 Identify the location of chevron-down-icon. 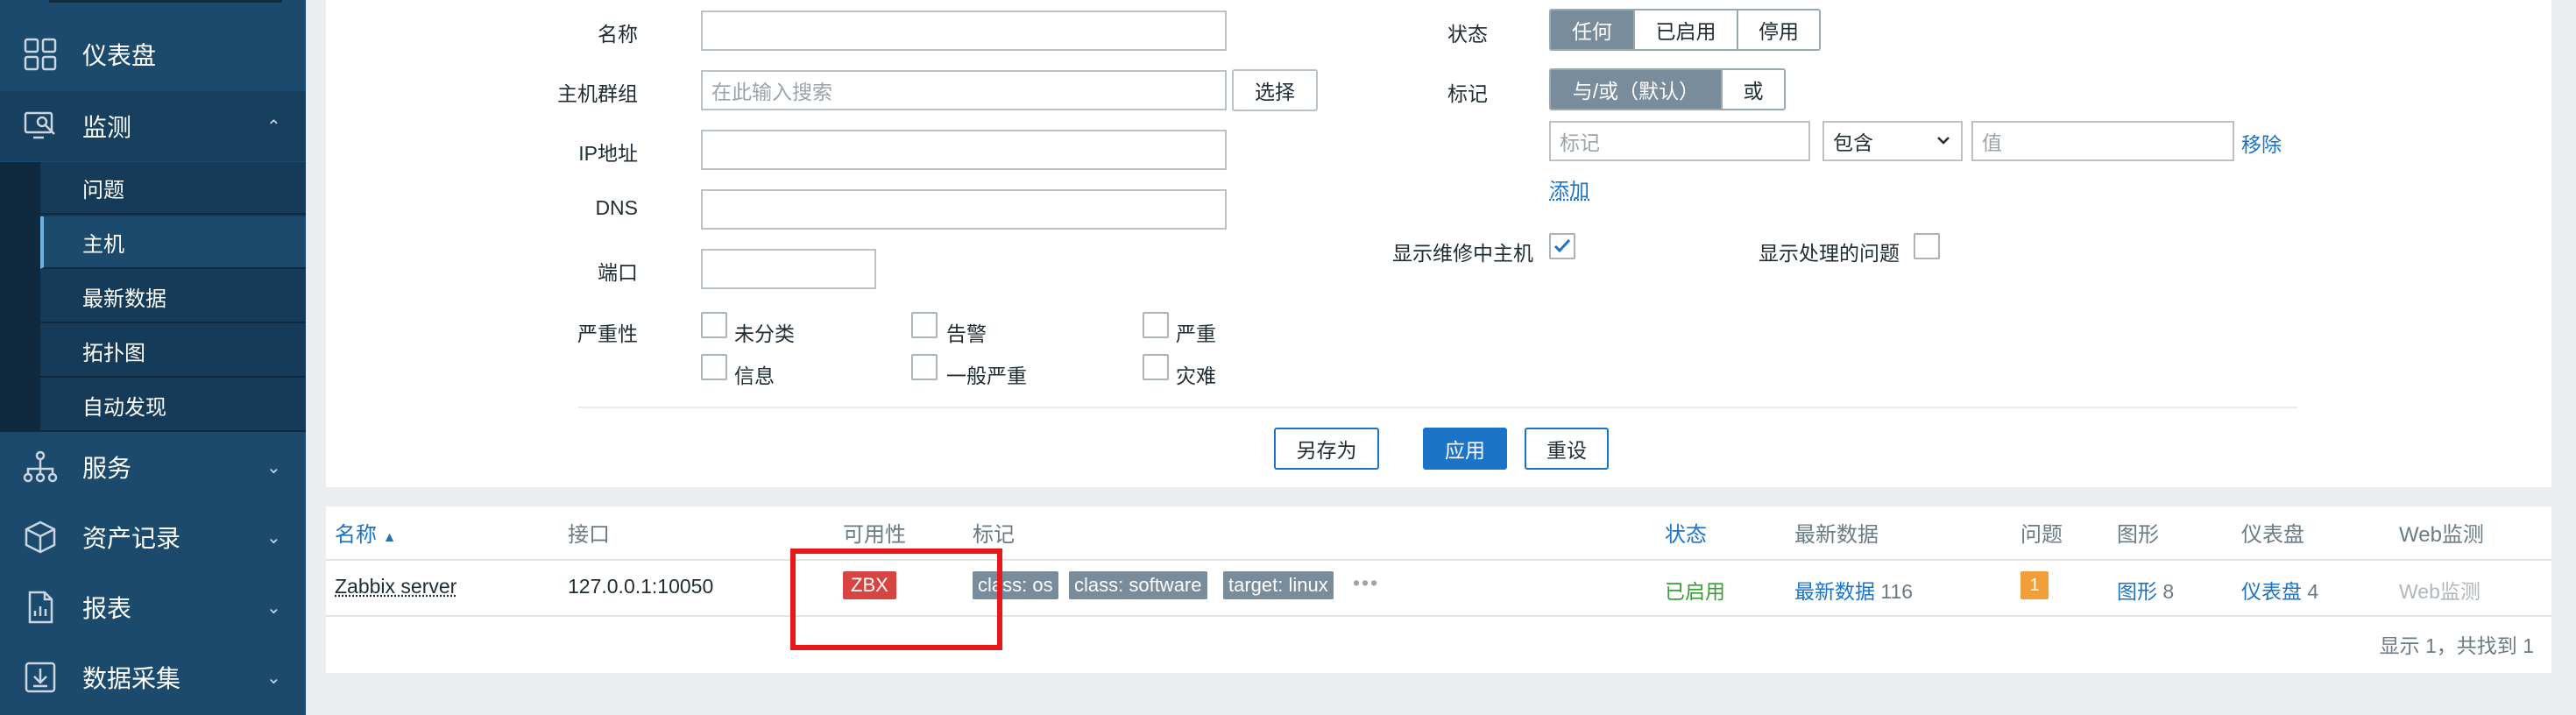
(1943, 141).